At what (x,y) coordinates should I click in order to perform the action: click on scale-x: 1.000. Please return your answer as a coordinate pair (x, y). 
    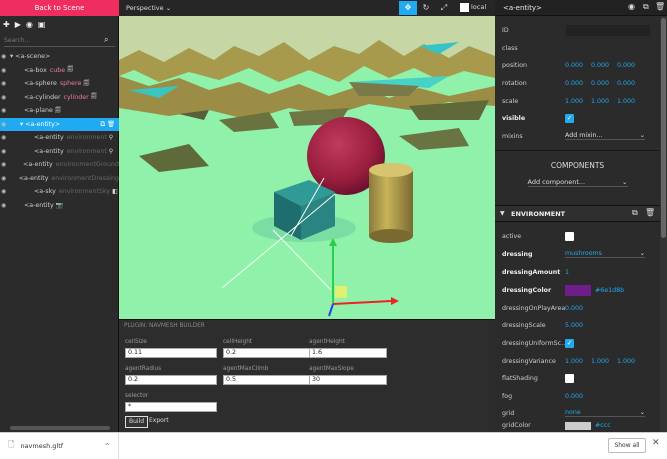
    Looking at the image, I should click on (578, 101).